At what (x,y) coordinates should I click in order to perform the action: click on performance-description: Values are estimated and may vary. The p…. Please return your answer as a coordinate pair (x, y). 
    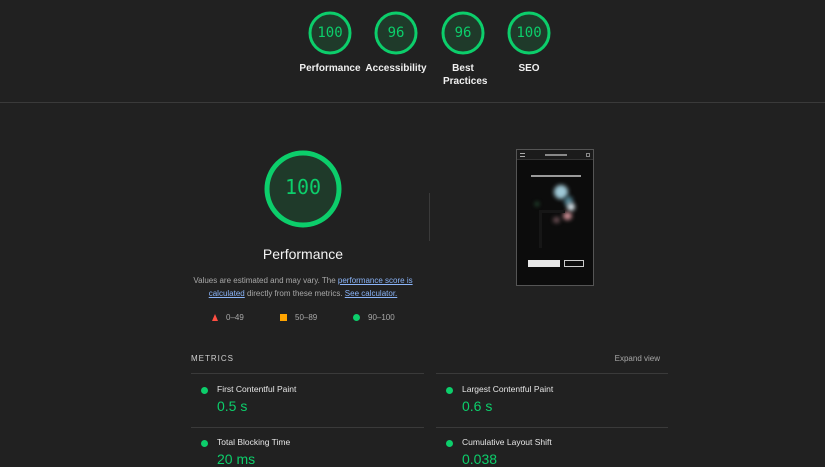
    Looking at the image, I should click on (303, 287).